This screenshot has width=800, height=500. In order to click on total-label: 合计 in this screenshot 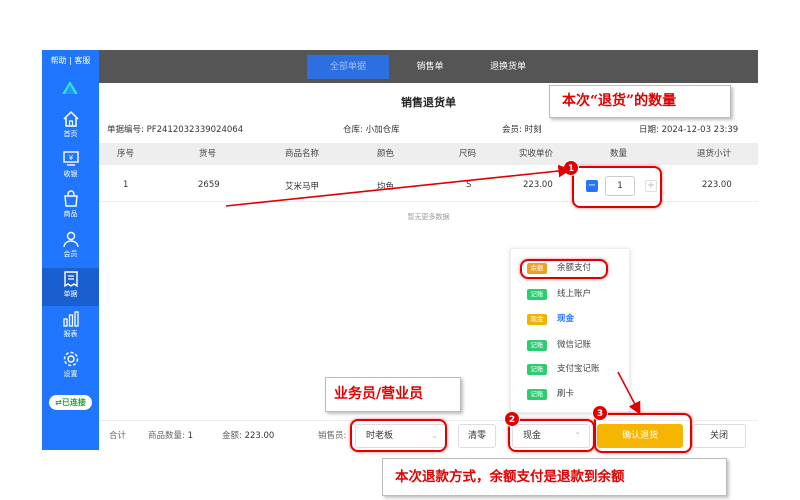, I will do `click(118, 436)`.